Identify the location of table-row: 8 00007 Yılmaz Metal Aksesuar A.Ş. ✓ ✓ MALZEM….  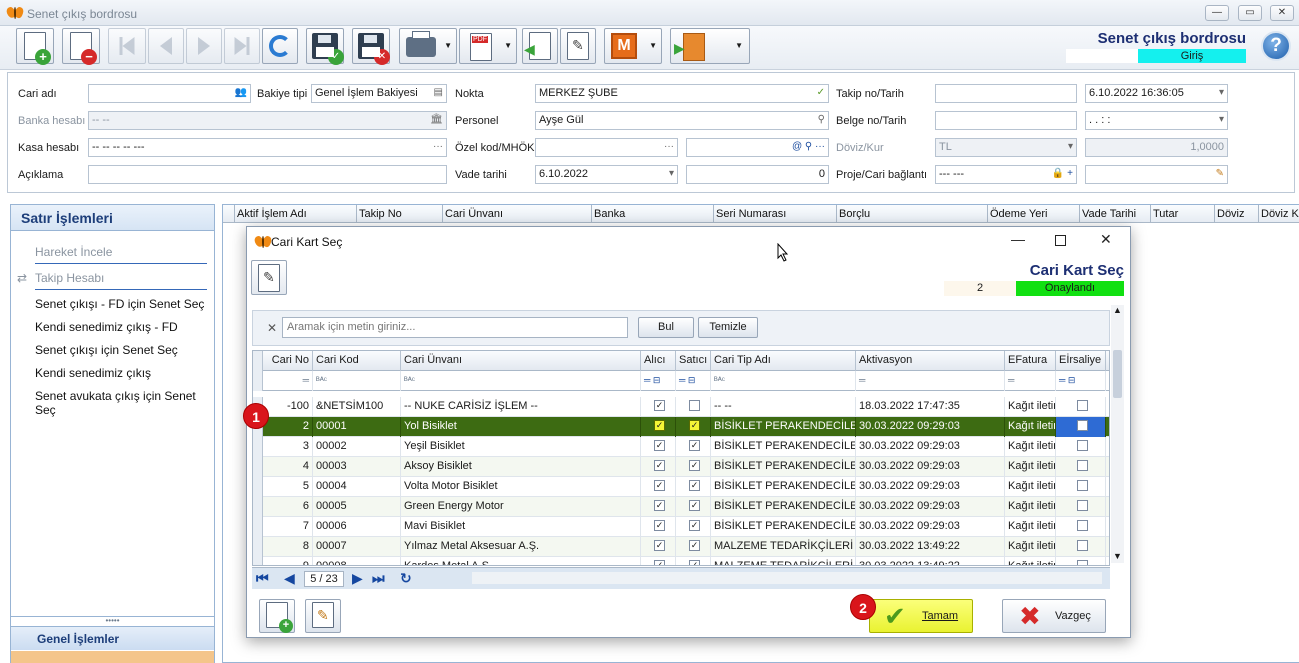
(681, 547).